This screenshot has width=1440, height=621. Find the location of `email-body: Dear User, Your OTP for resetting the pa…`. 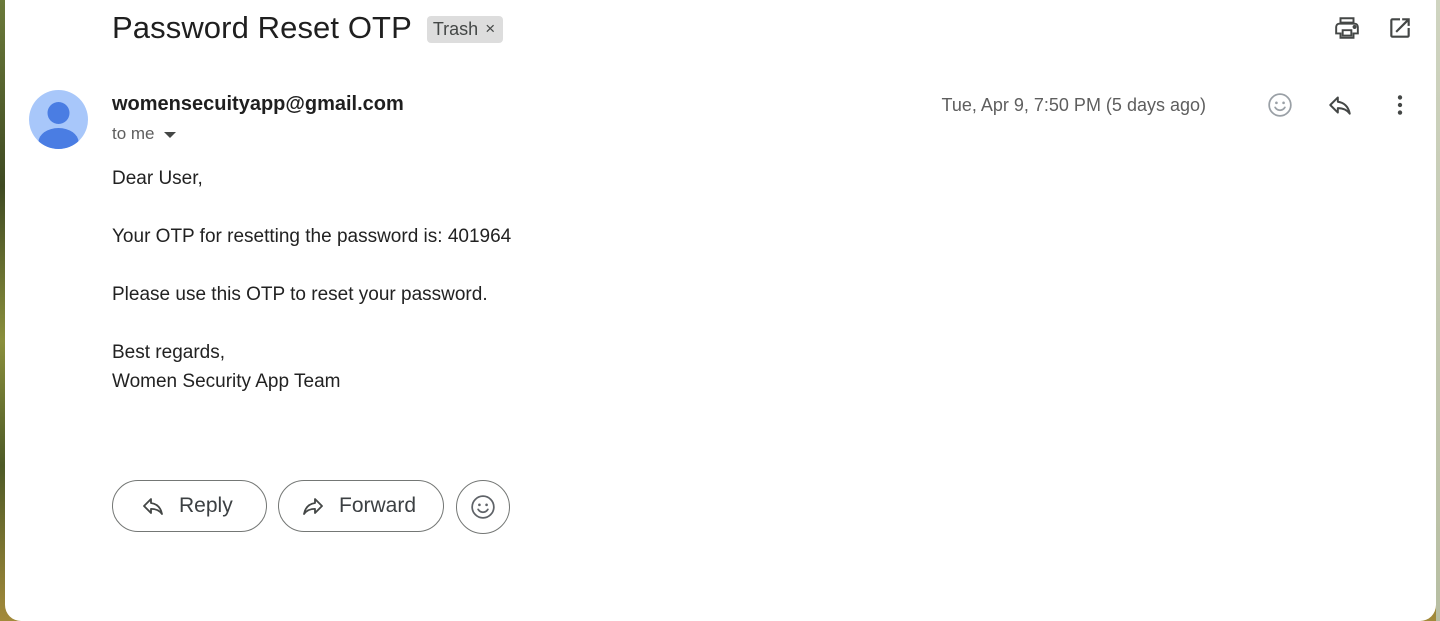

email-body: Dear User, Your OTP for resetting the pa… is located at coordinates (311, 280).